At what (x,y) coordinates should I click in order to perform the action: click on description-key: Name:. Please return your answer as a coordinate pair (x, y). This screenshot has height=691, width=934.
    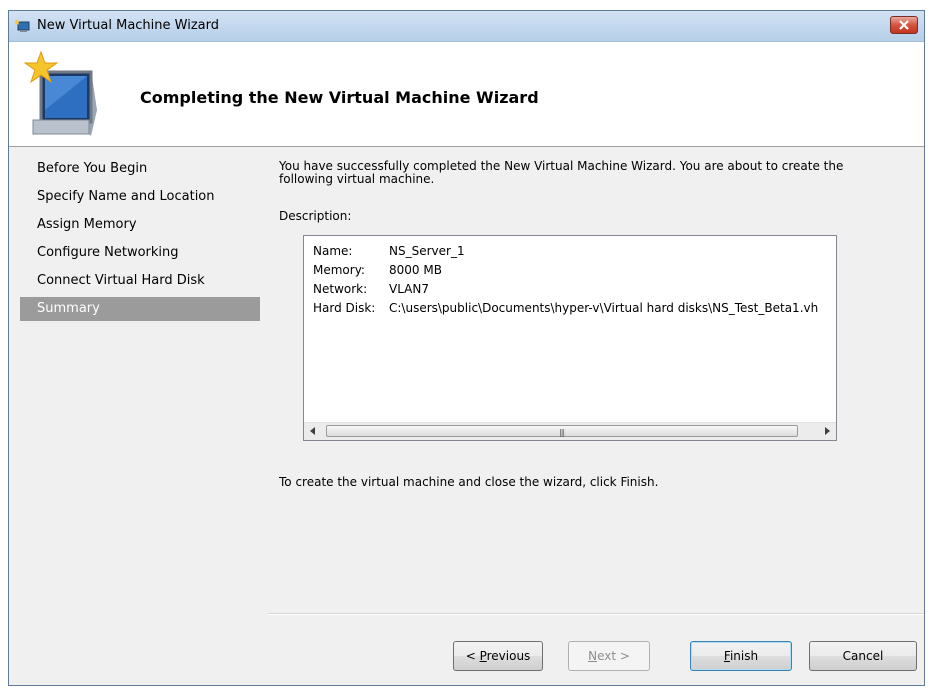
    Looking at the image, I should click on (333, 251).